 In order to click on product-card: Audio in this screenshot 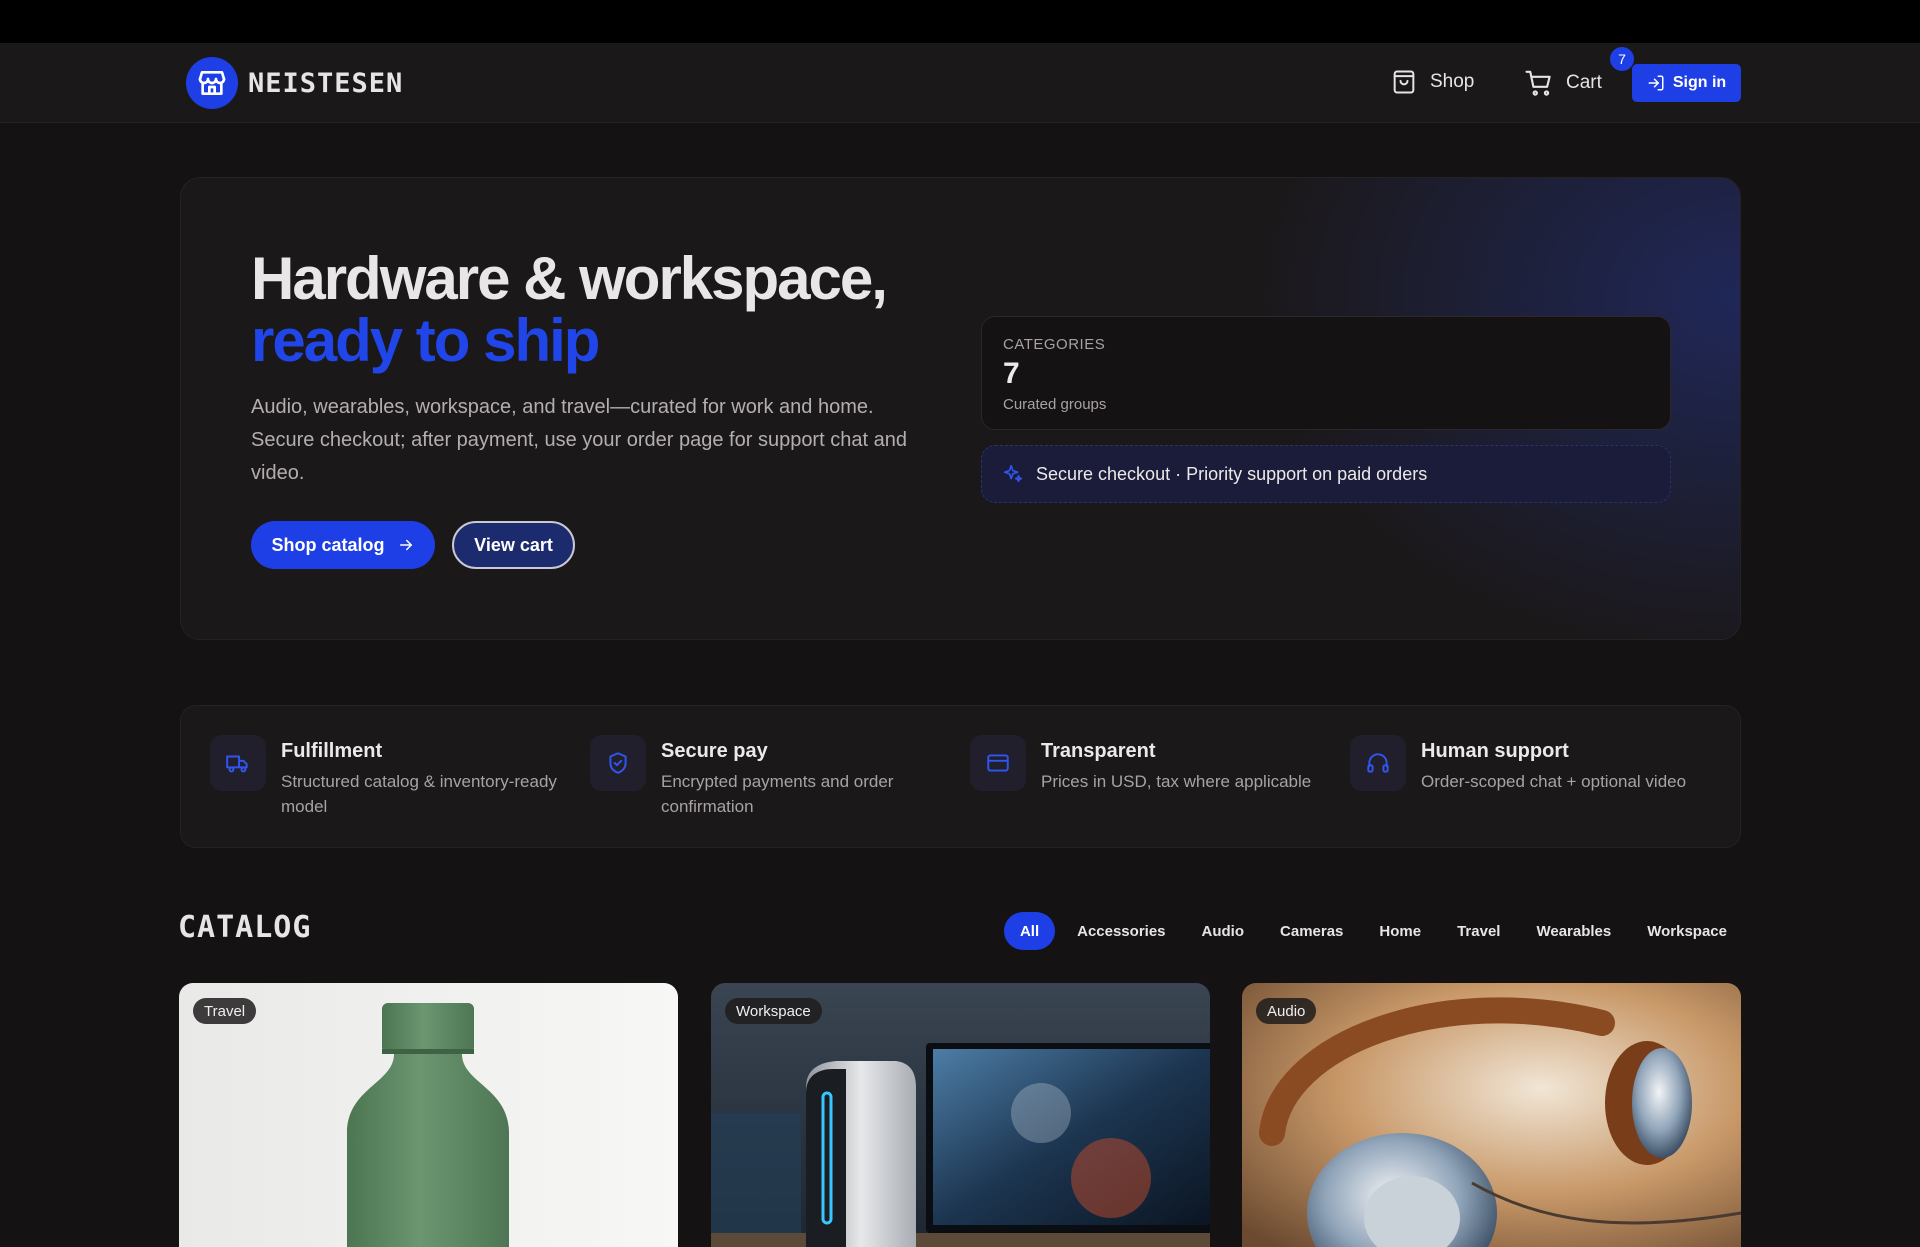, I will do `click(1491, 1115)`.